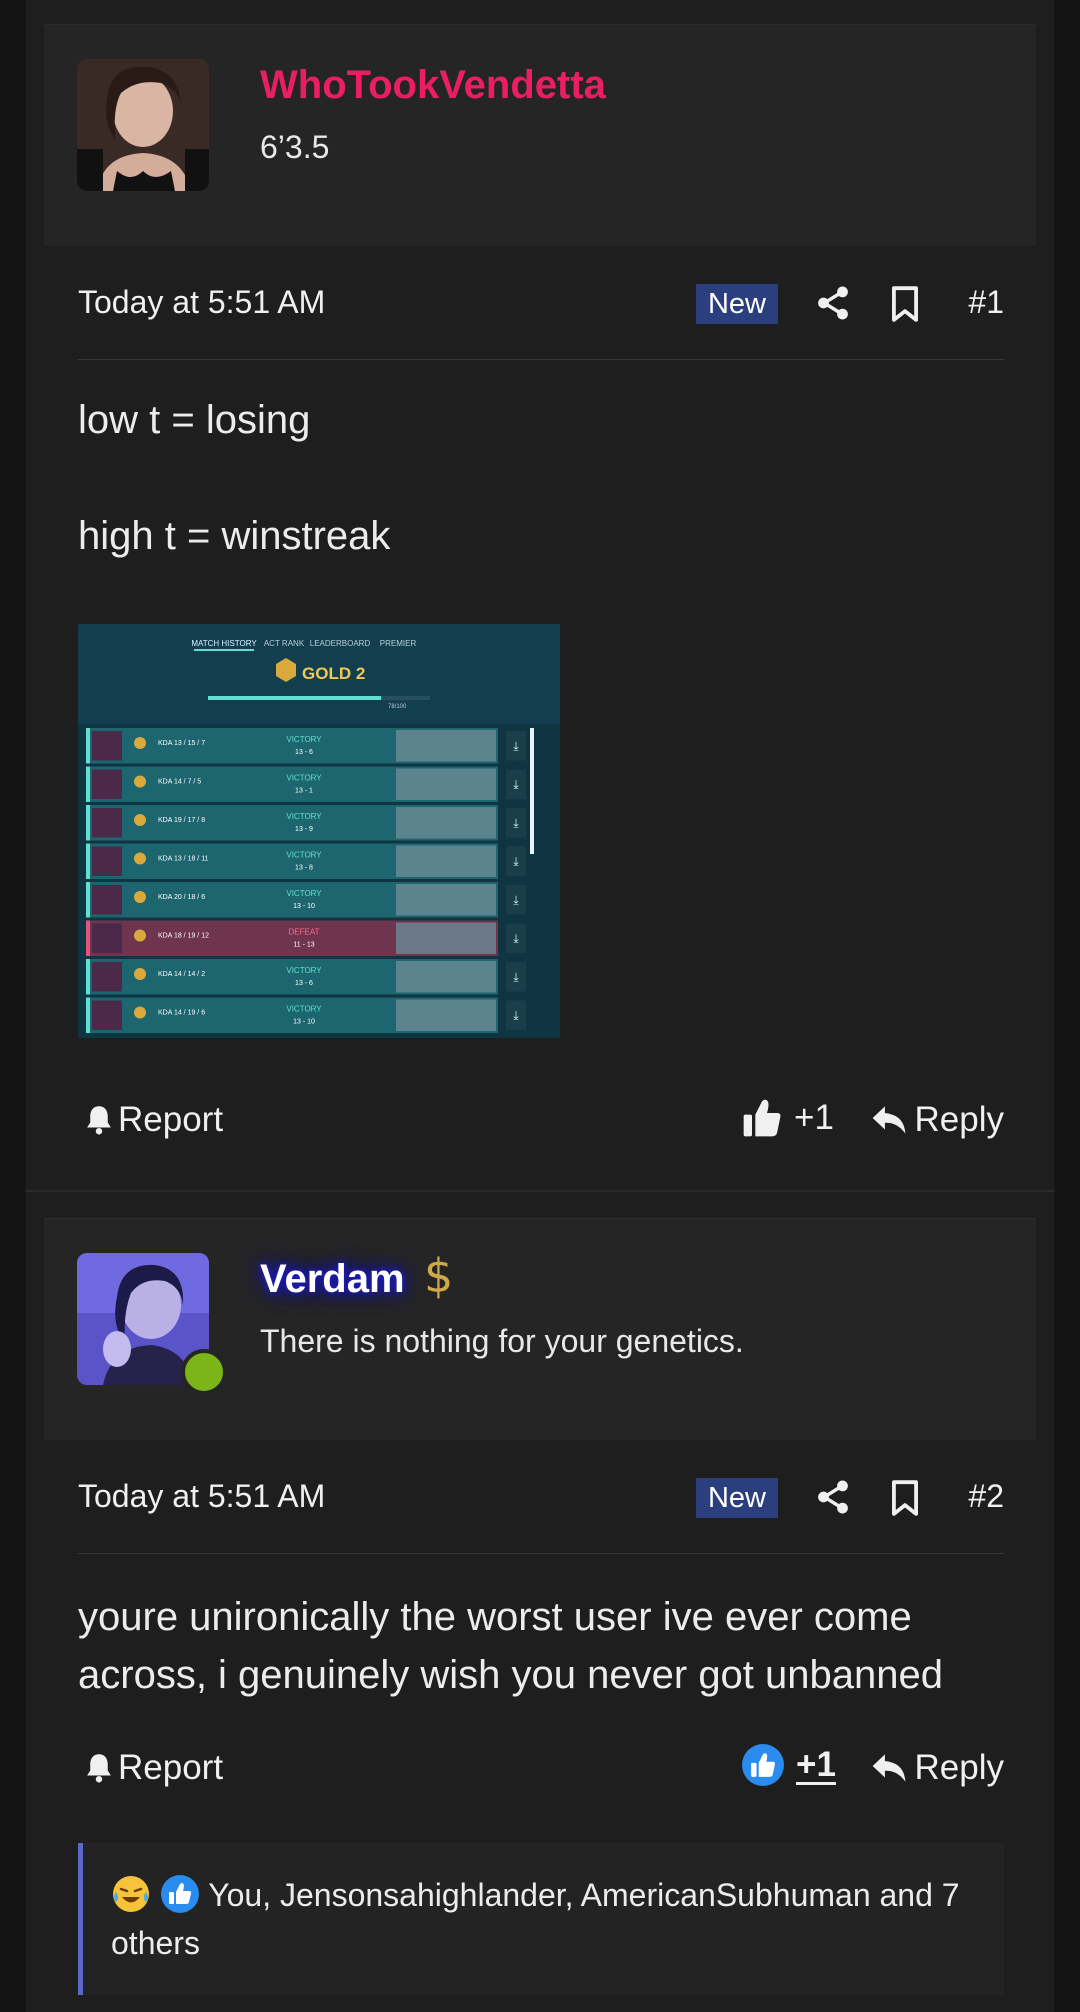 This screenshot has height=2012, width=1080. What do you see at coordinates (433, 85) in the screenshot?
I see `username: WhoTookVendetta` at bounding box center [433, 85].